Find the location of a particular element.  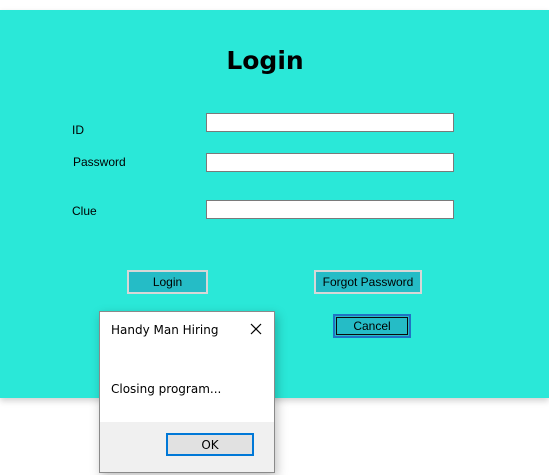

ok-button: OK is located at coordinates (210, 444).